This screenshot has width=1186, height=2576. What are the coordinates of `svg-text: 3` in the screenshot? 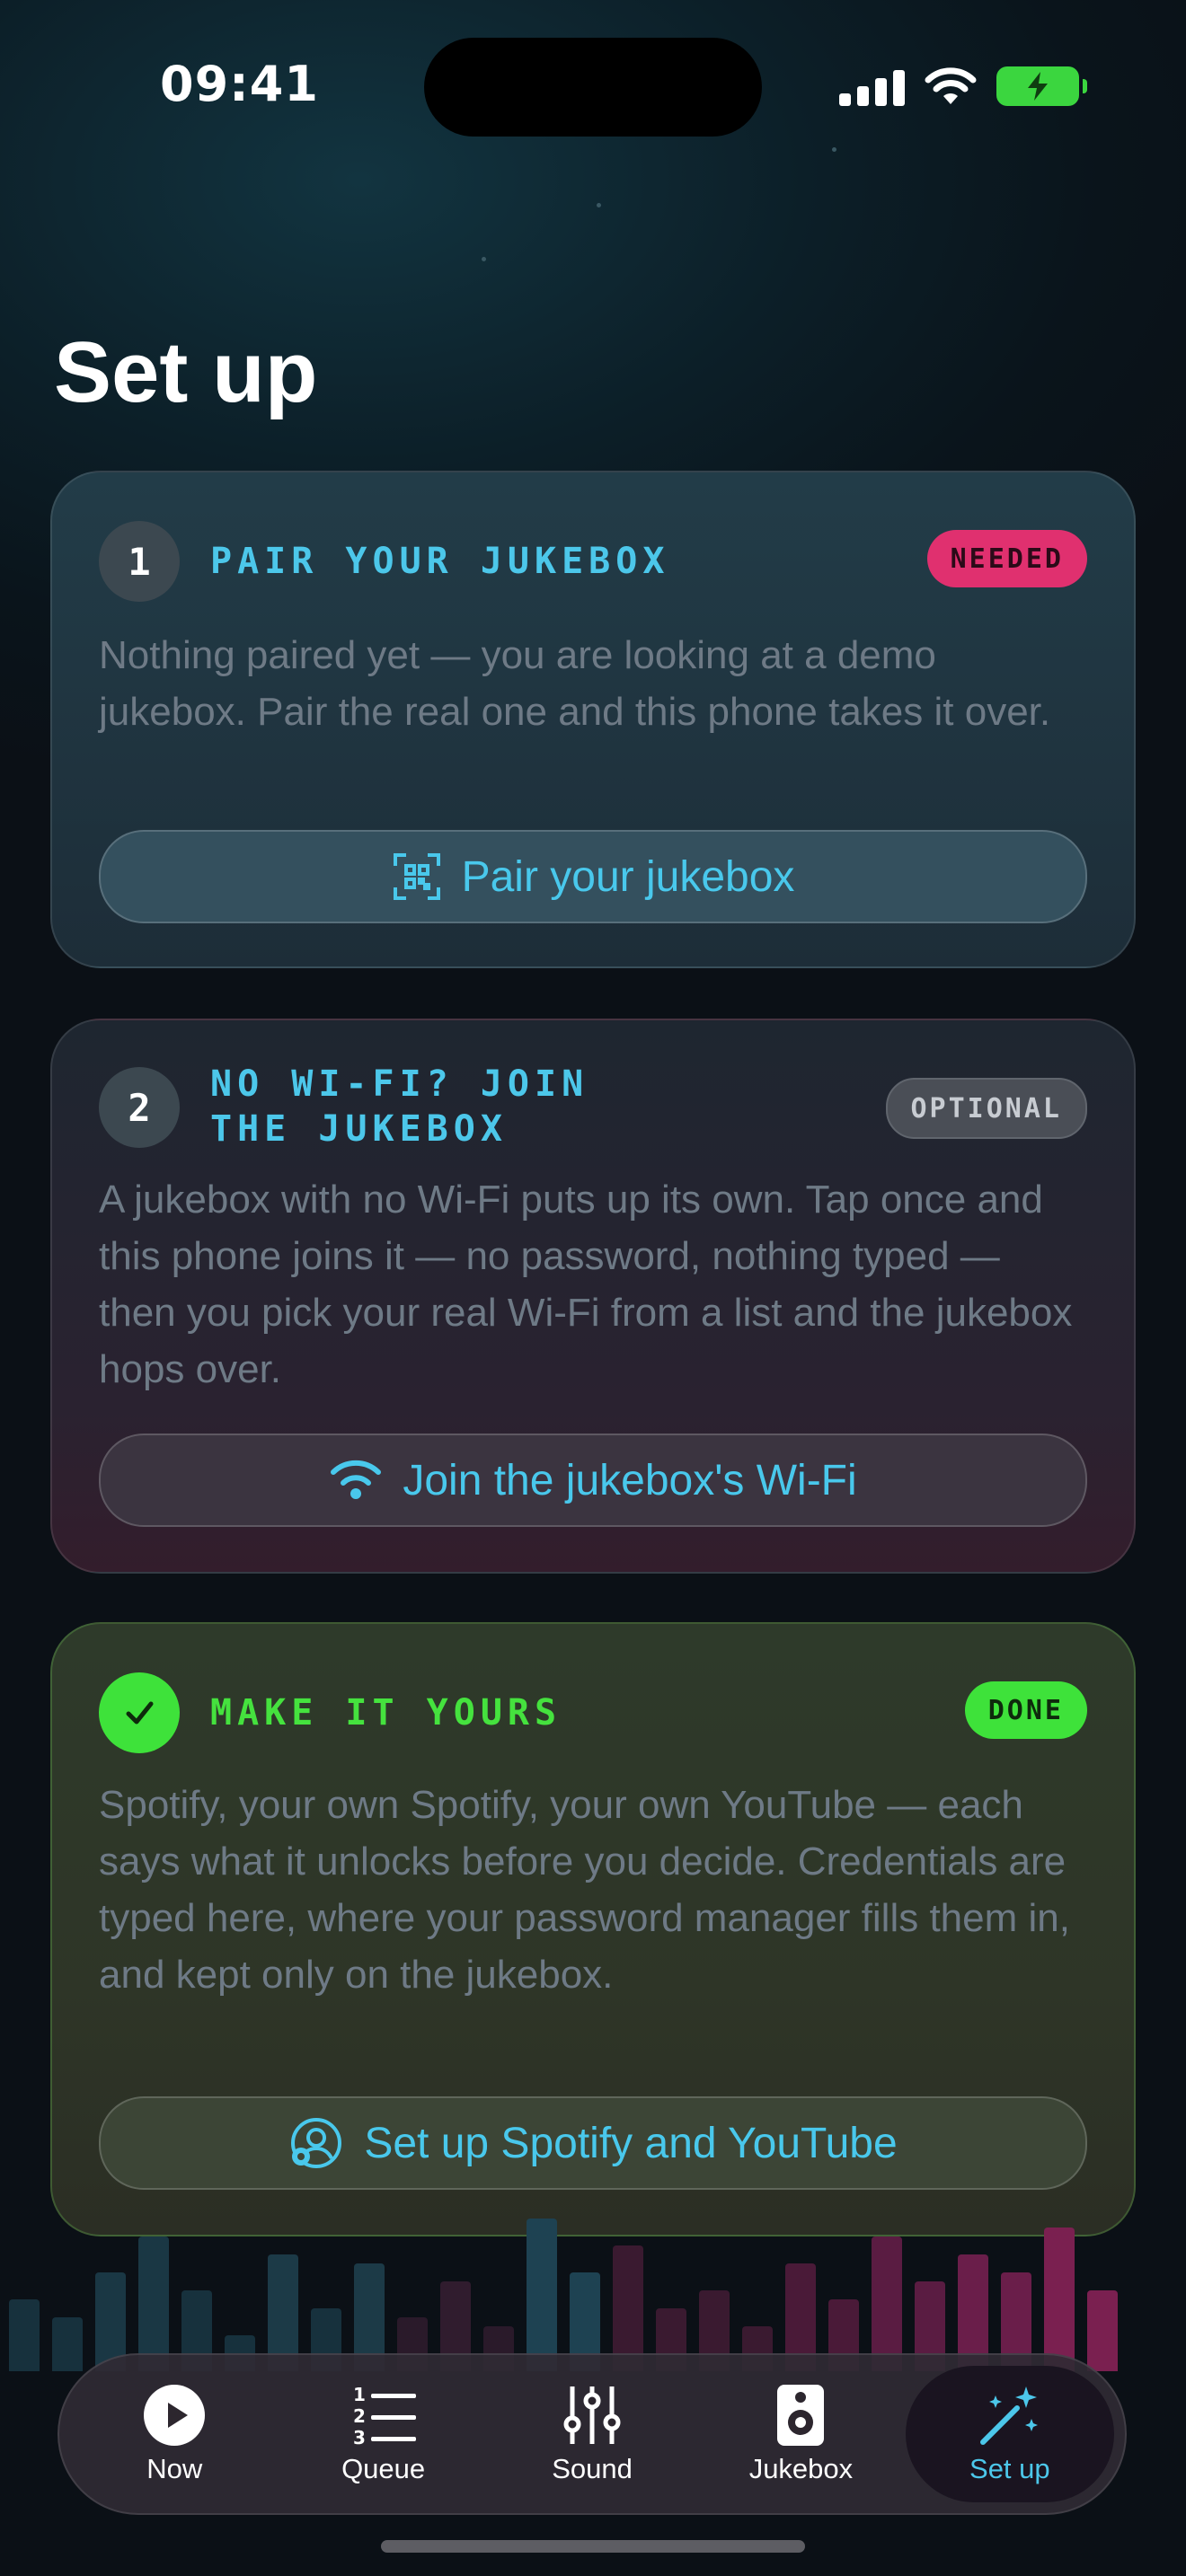 It's located at (359, 2437).